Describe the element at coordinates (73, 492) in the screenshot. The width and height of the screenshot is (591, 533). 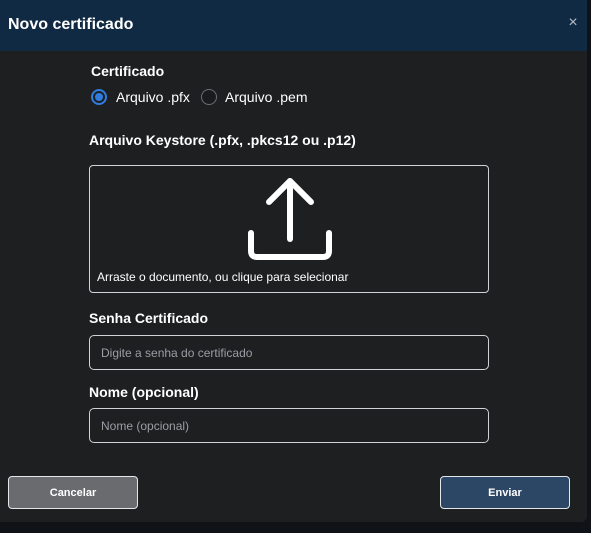
I see `cancel-button: Cancelar` at that location.